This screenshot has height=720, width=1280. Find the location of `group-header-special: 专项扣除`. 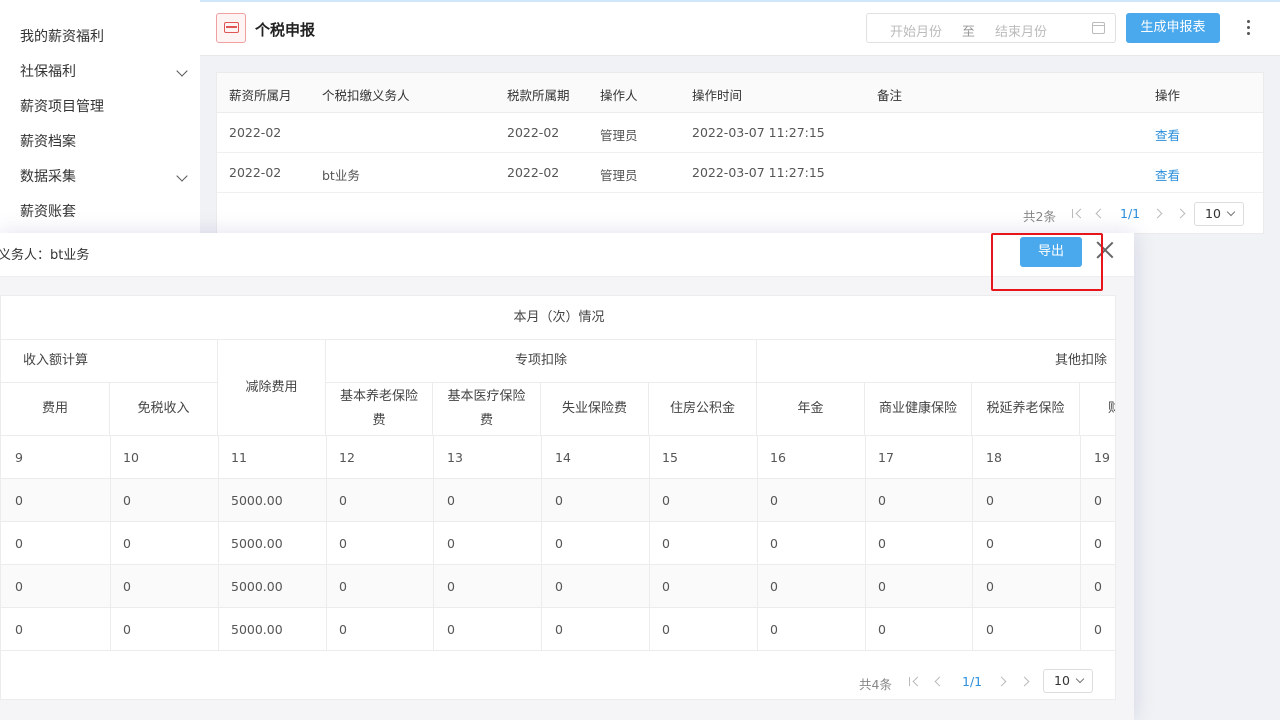

group-header-special: 专项扣除 is located at coordinates (541, 361).